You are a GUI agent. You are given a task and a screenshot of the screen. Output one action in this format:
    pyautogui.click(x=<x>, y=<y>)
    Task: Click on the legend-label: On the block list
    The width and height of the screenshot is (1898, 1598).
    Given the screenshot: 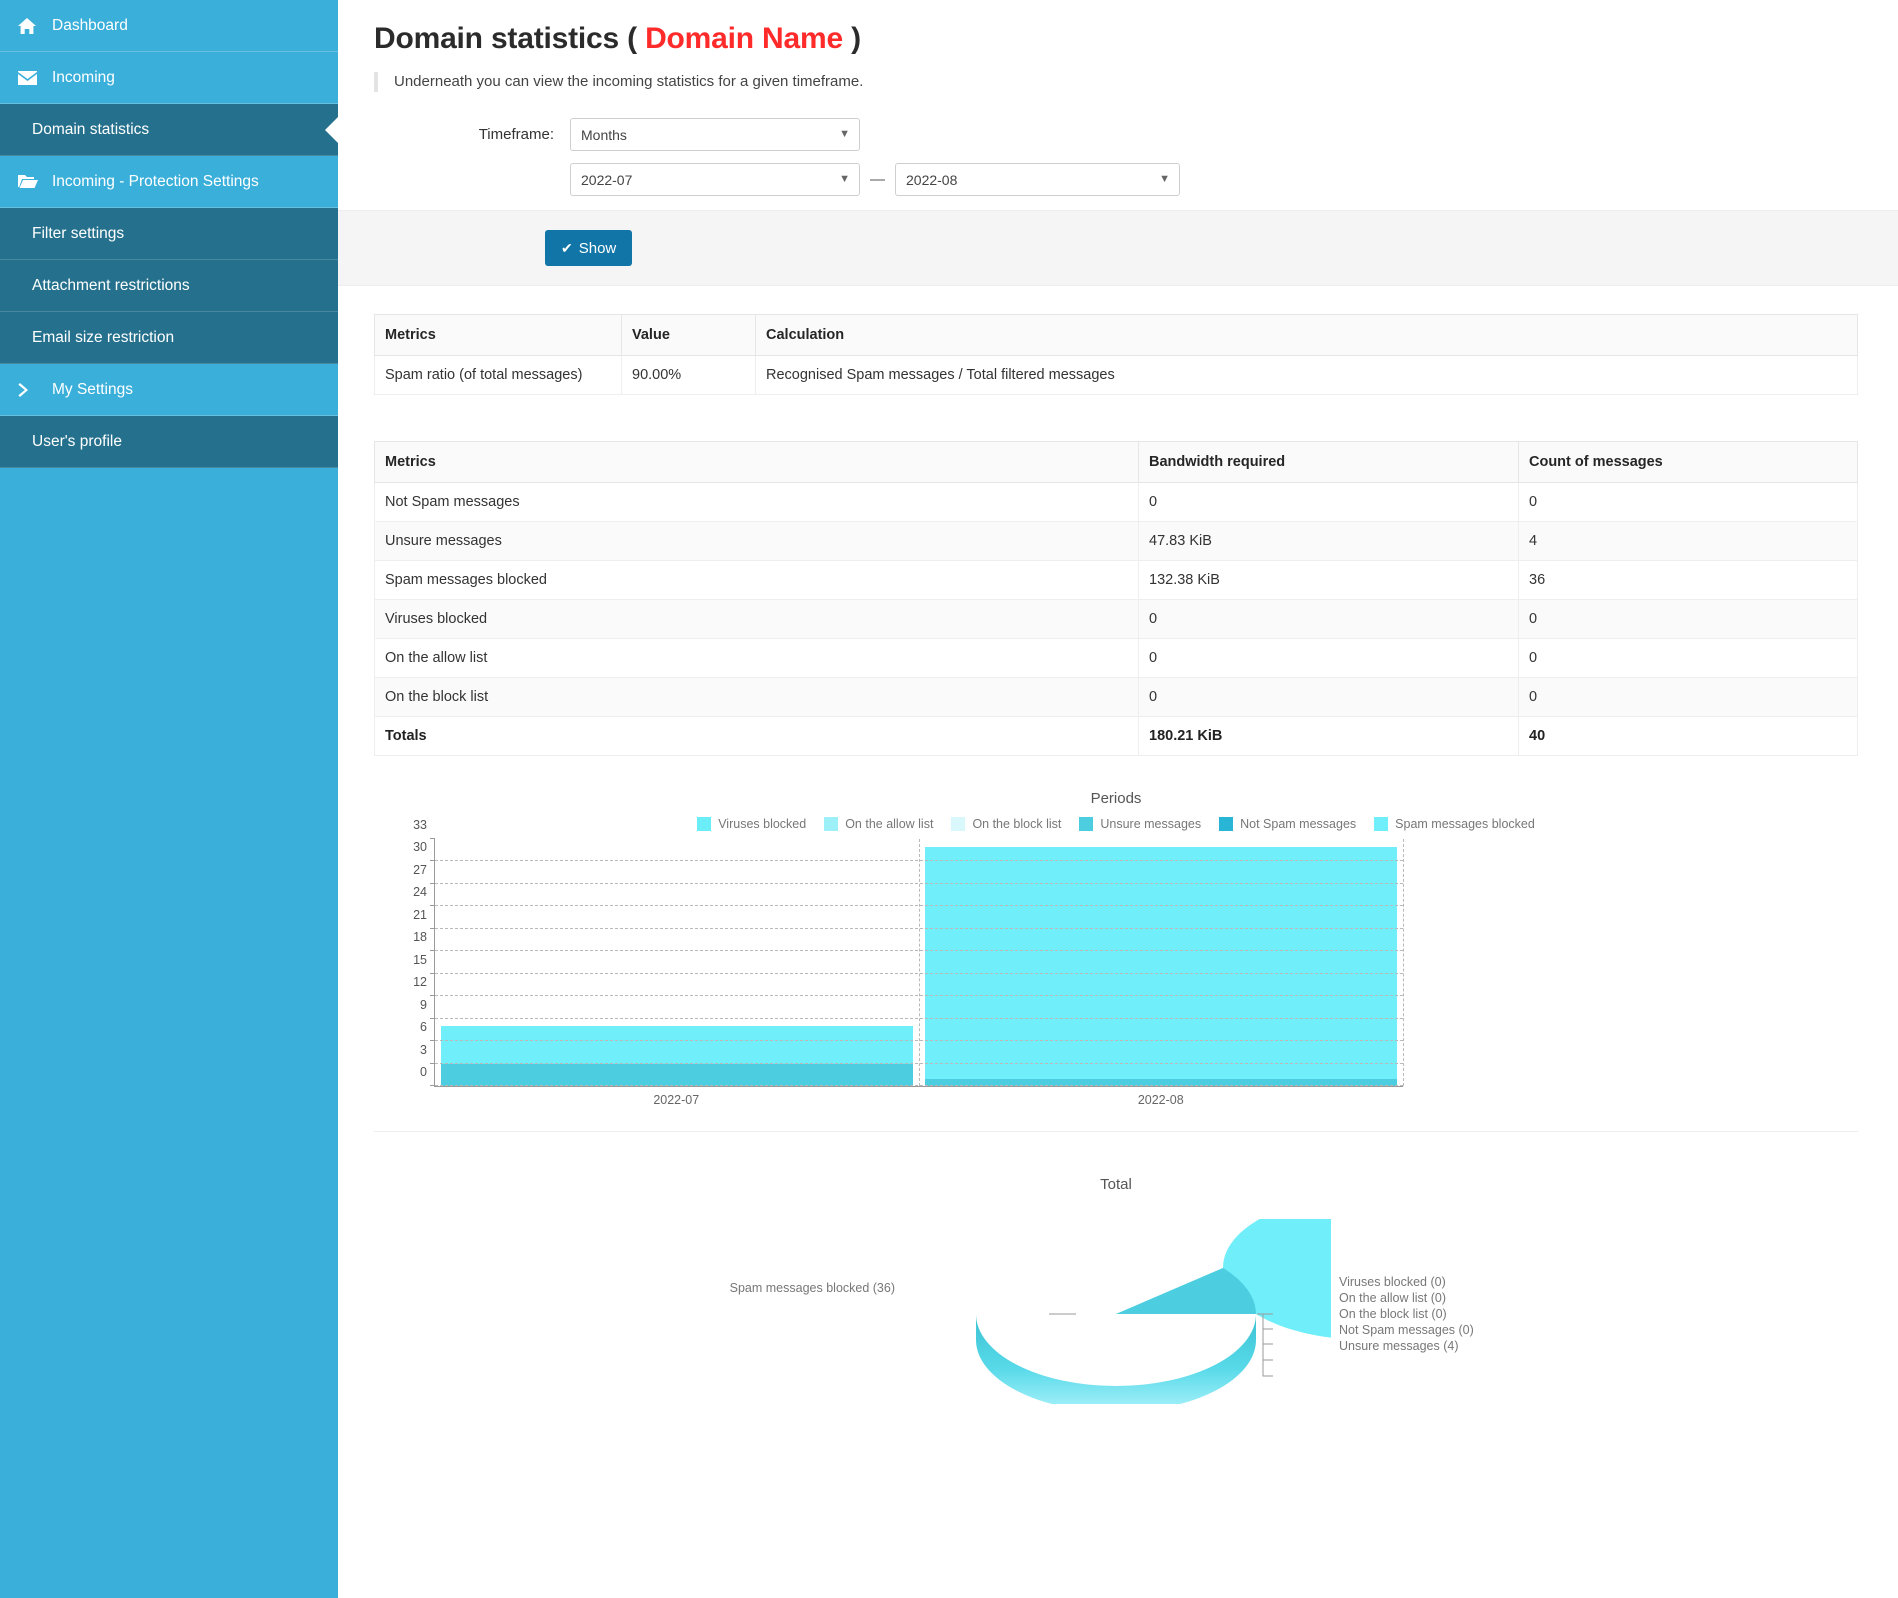 What is the action you would take?
    pyautogui.click(x=1017, y=824)
    